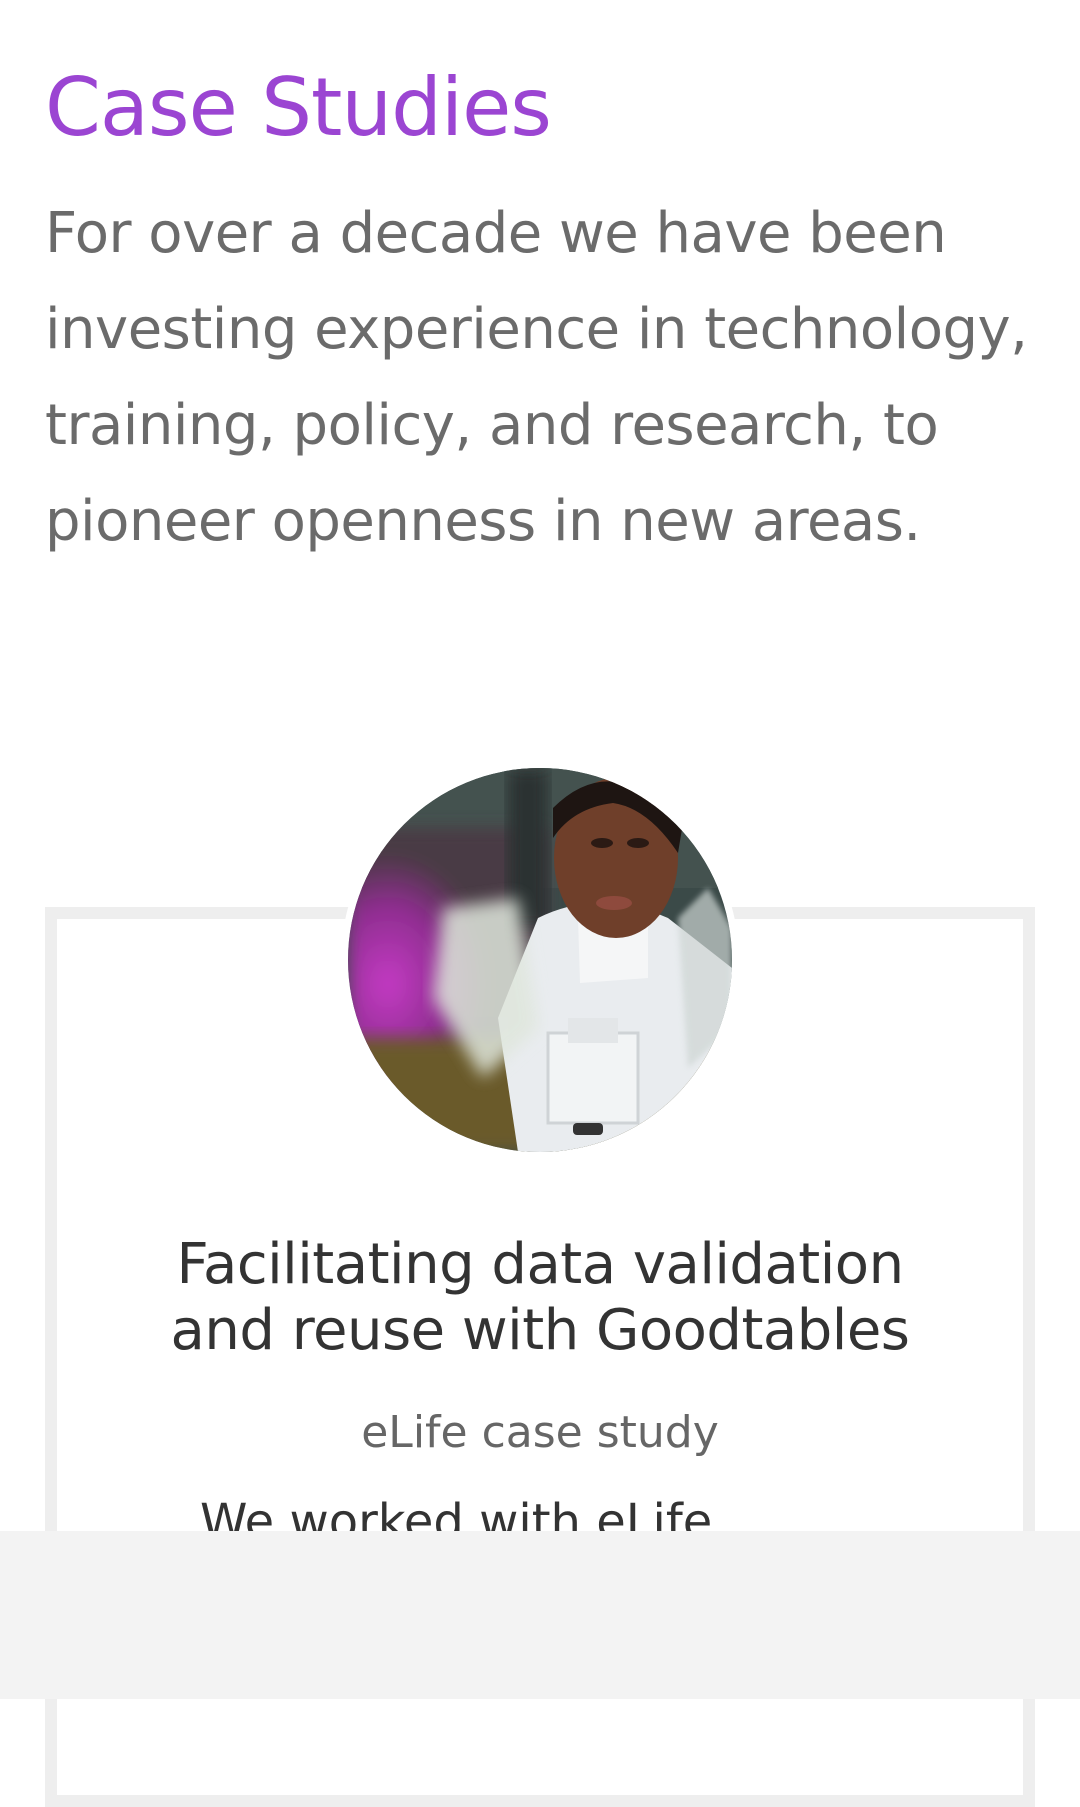 This screenshot has width=1080, height=1807. I want to click on case-study-image, so click(540, 960).